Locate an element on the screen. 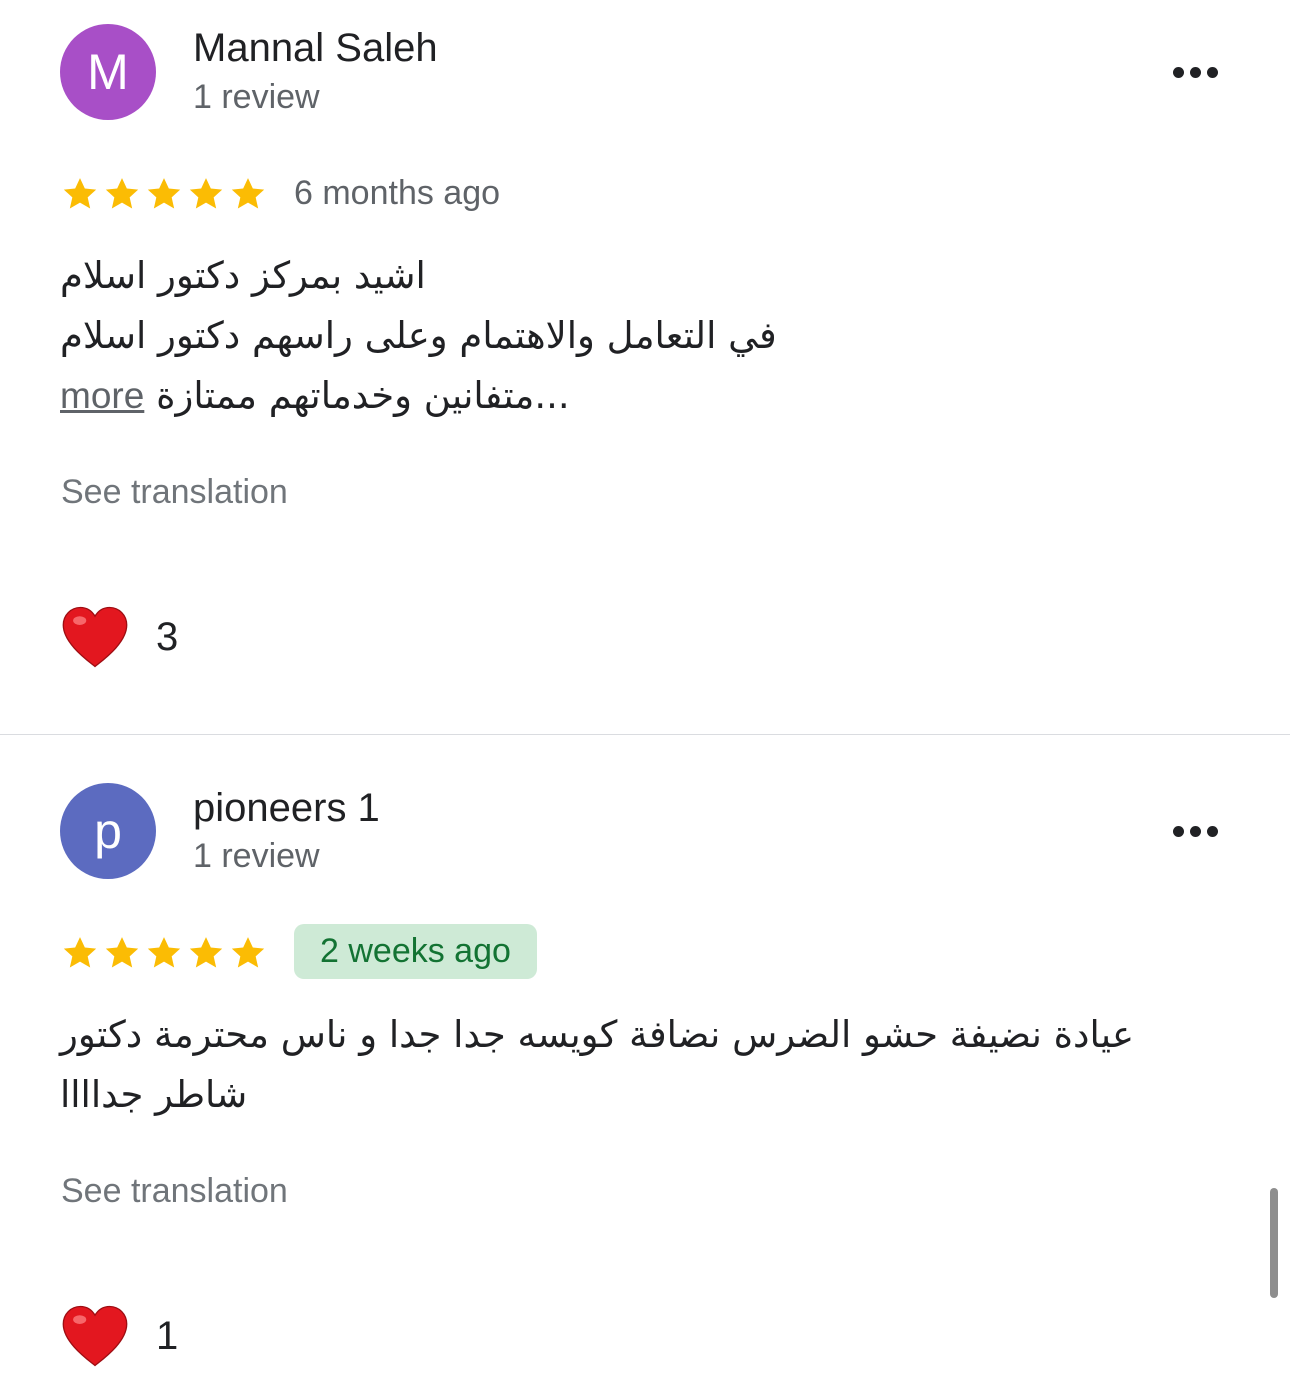 The image size is (1290, 1378). like-button: 1 is located at coordinates (119, 1336).